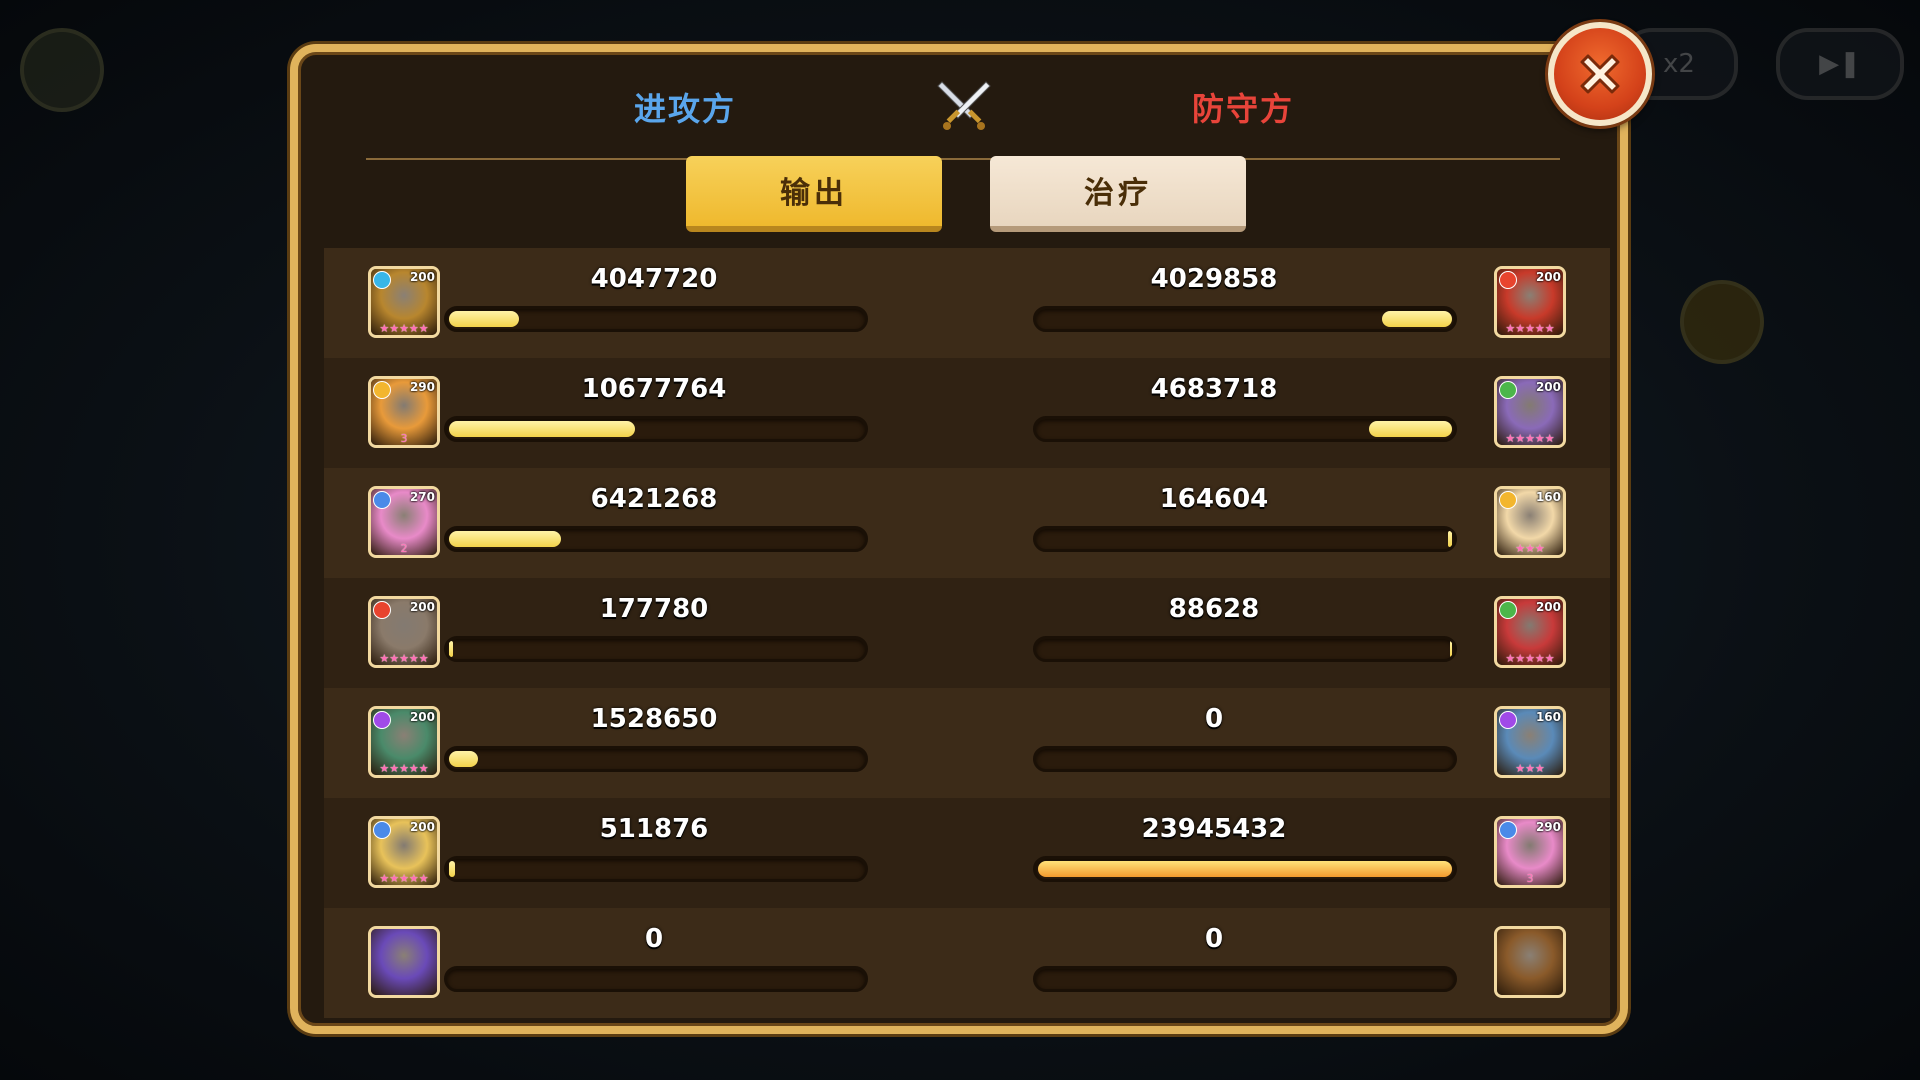  What do you see at coordinates (654, 499) in the screenshot?
I see `attacker-damage-value: 6421268` at bounding box center [654, 499].